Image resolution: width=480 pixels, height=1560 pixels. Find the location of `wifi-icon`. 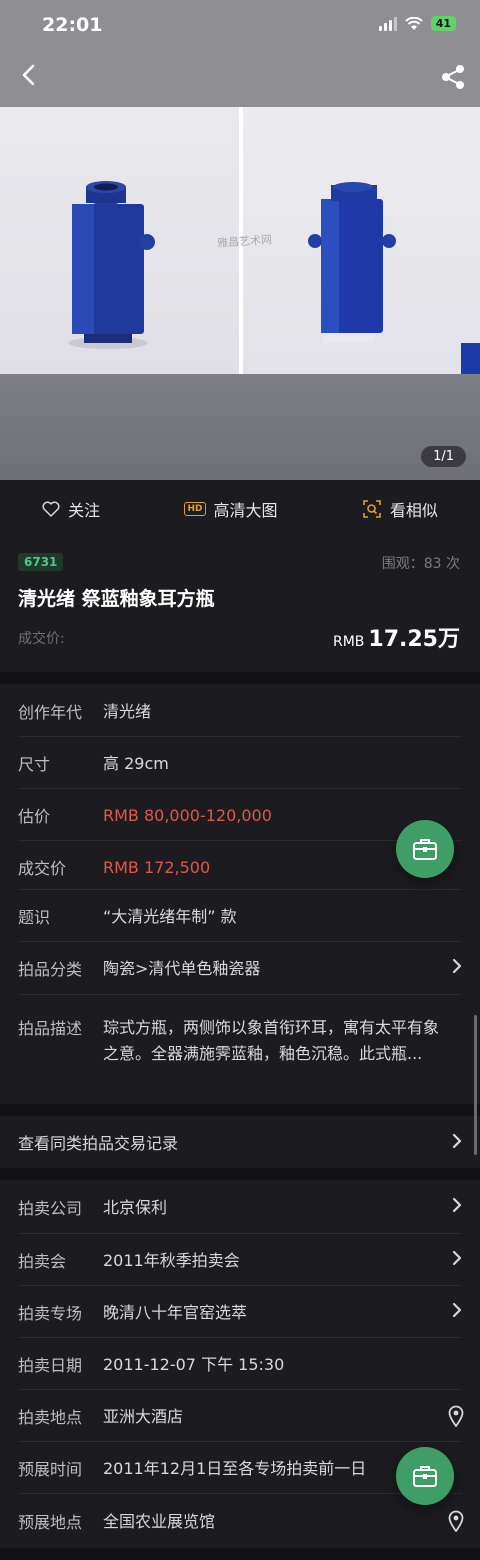

wifi-icon is located at coordinates (413, 23).